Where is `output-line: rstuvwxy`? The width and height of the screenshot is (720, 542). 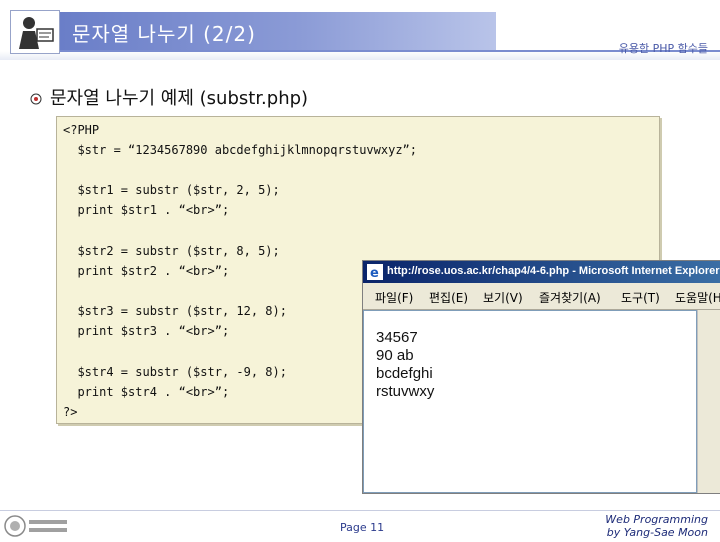 output-line: rstuvwxy is located at coordinates (405, 391).